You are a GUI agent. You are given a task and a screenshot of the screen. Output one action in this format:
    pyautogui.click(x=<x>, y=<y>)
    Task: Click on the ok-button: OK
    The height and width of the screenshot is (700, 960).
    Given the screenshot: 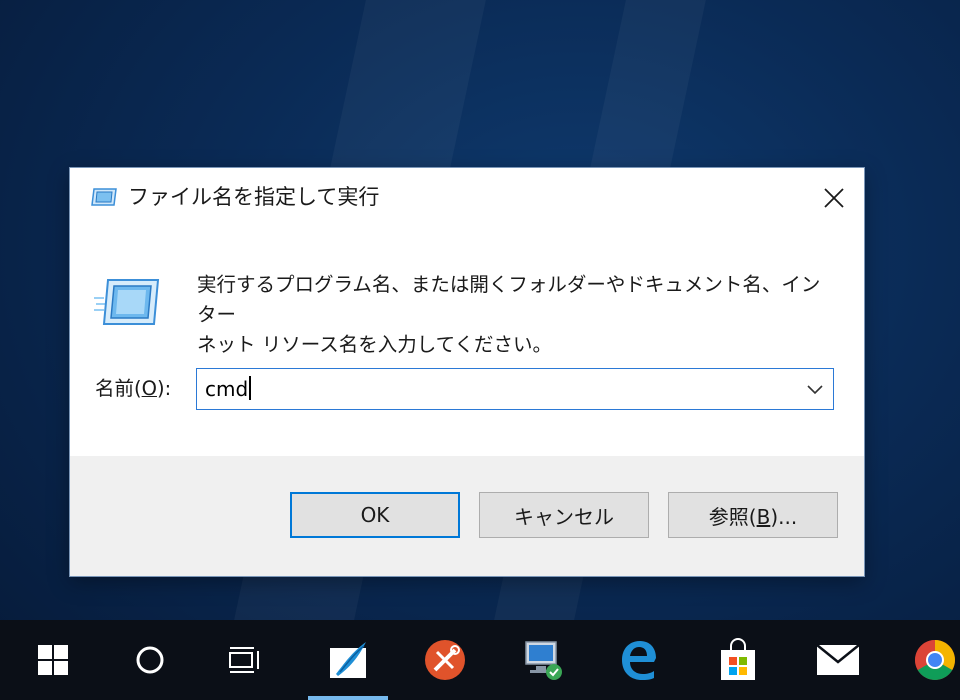 What is the action you would take?
    pyautogui.click(x=375, y=515)
    